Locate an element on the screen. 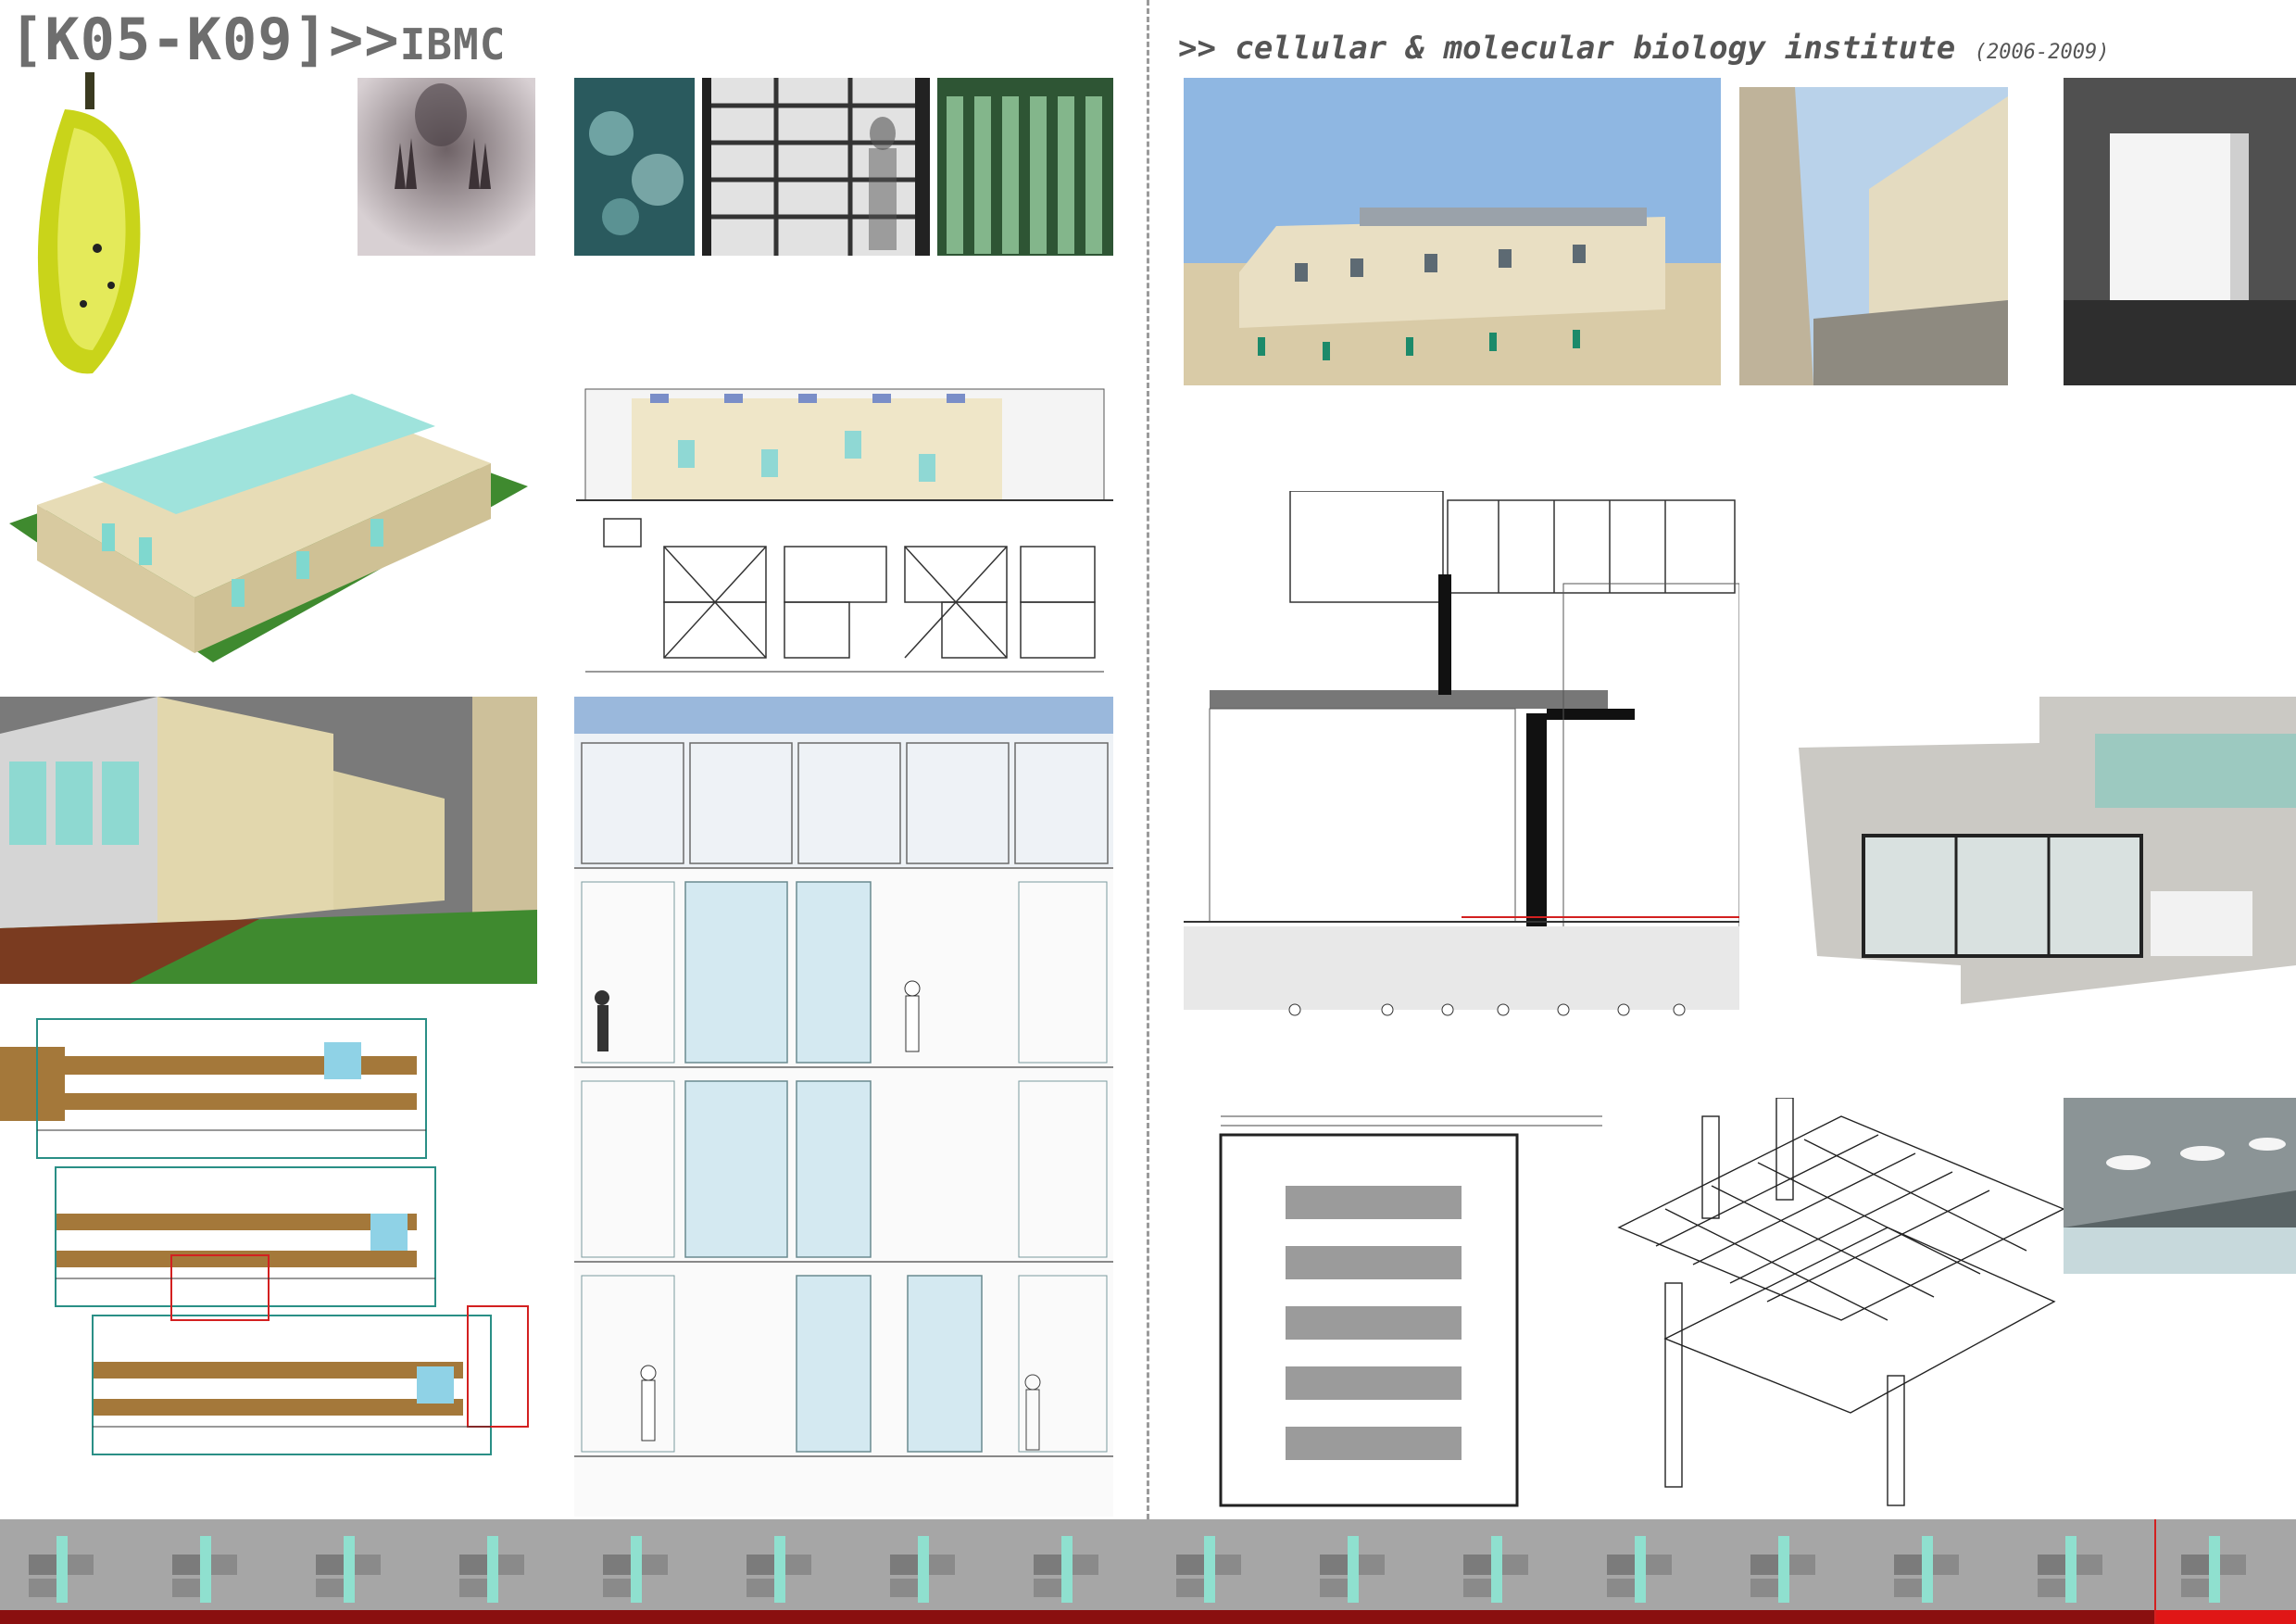 The height and width of the screenshot is (1624, 2296). highlighted-thumbnail-marker is located at coordinates (2225, 1571).